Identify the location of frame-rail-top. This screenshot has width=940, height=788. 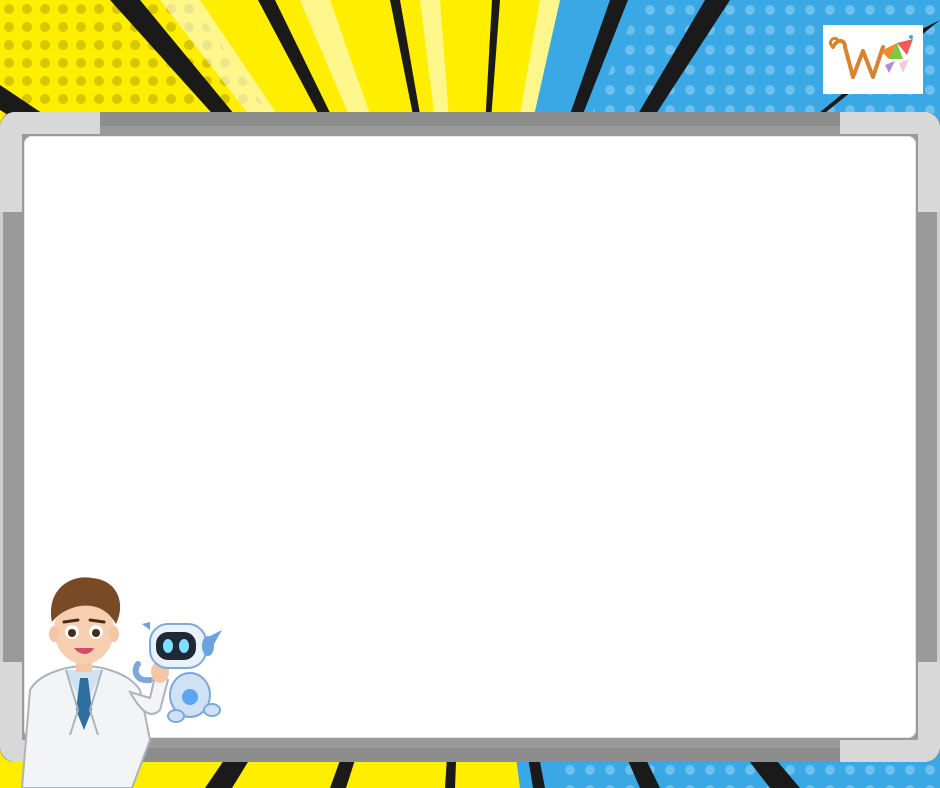
(470, 119).